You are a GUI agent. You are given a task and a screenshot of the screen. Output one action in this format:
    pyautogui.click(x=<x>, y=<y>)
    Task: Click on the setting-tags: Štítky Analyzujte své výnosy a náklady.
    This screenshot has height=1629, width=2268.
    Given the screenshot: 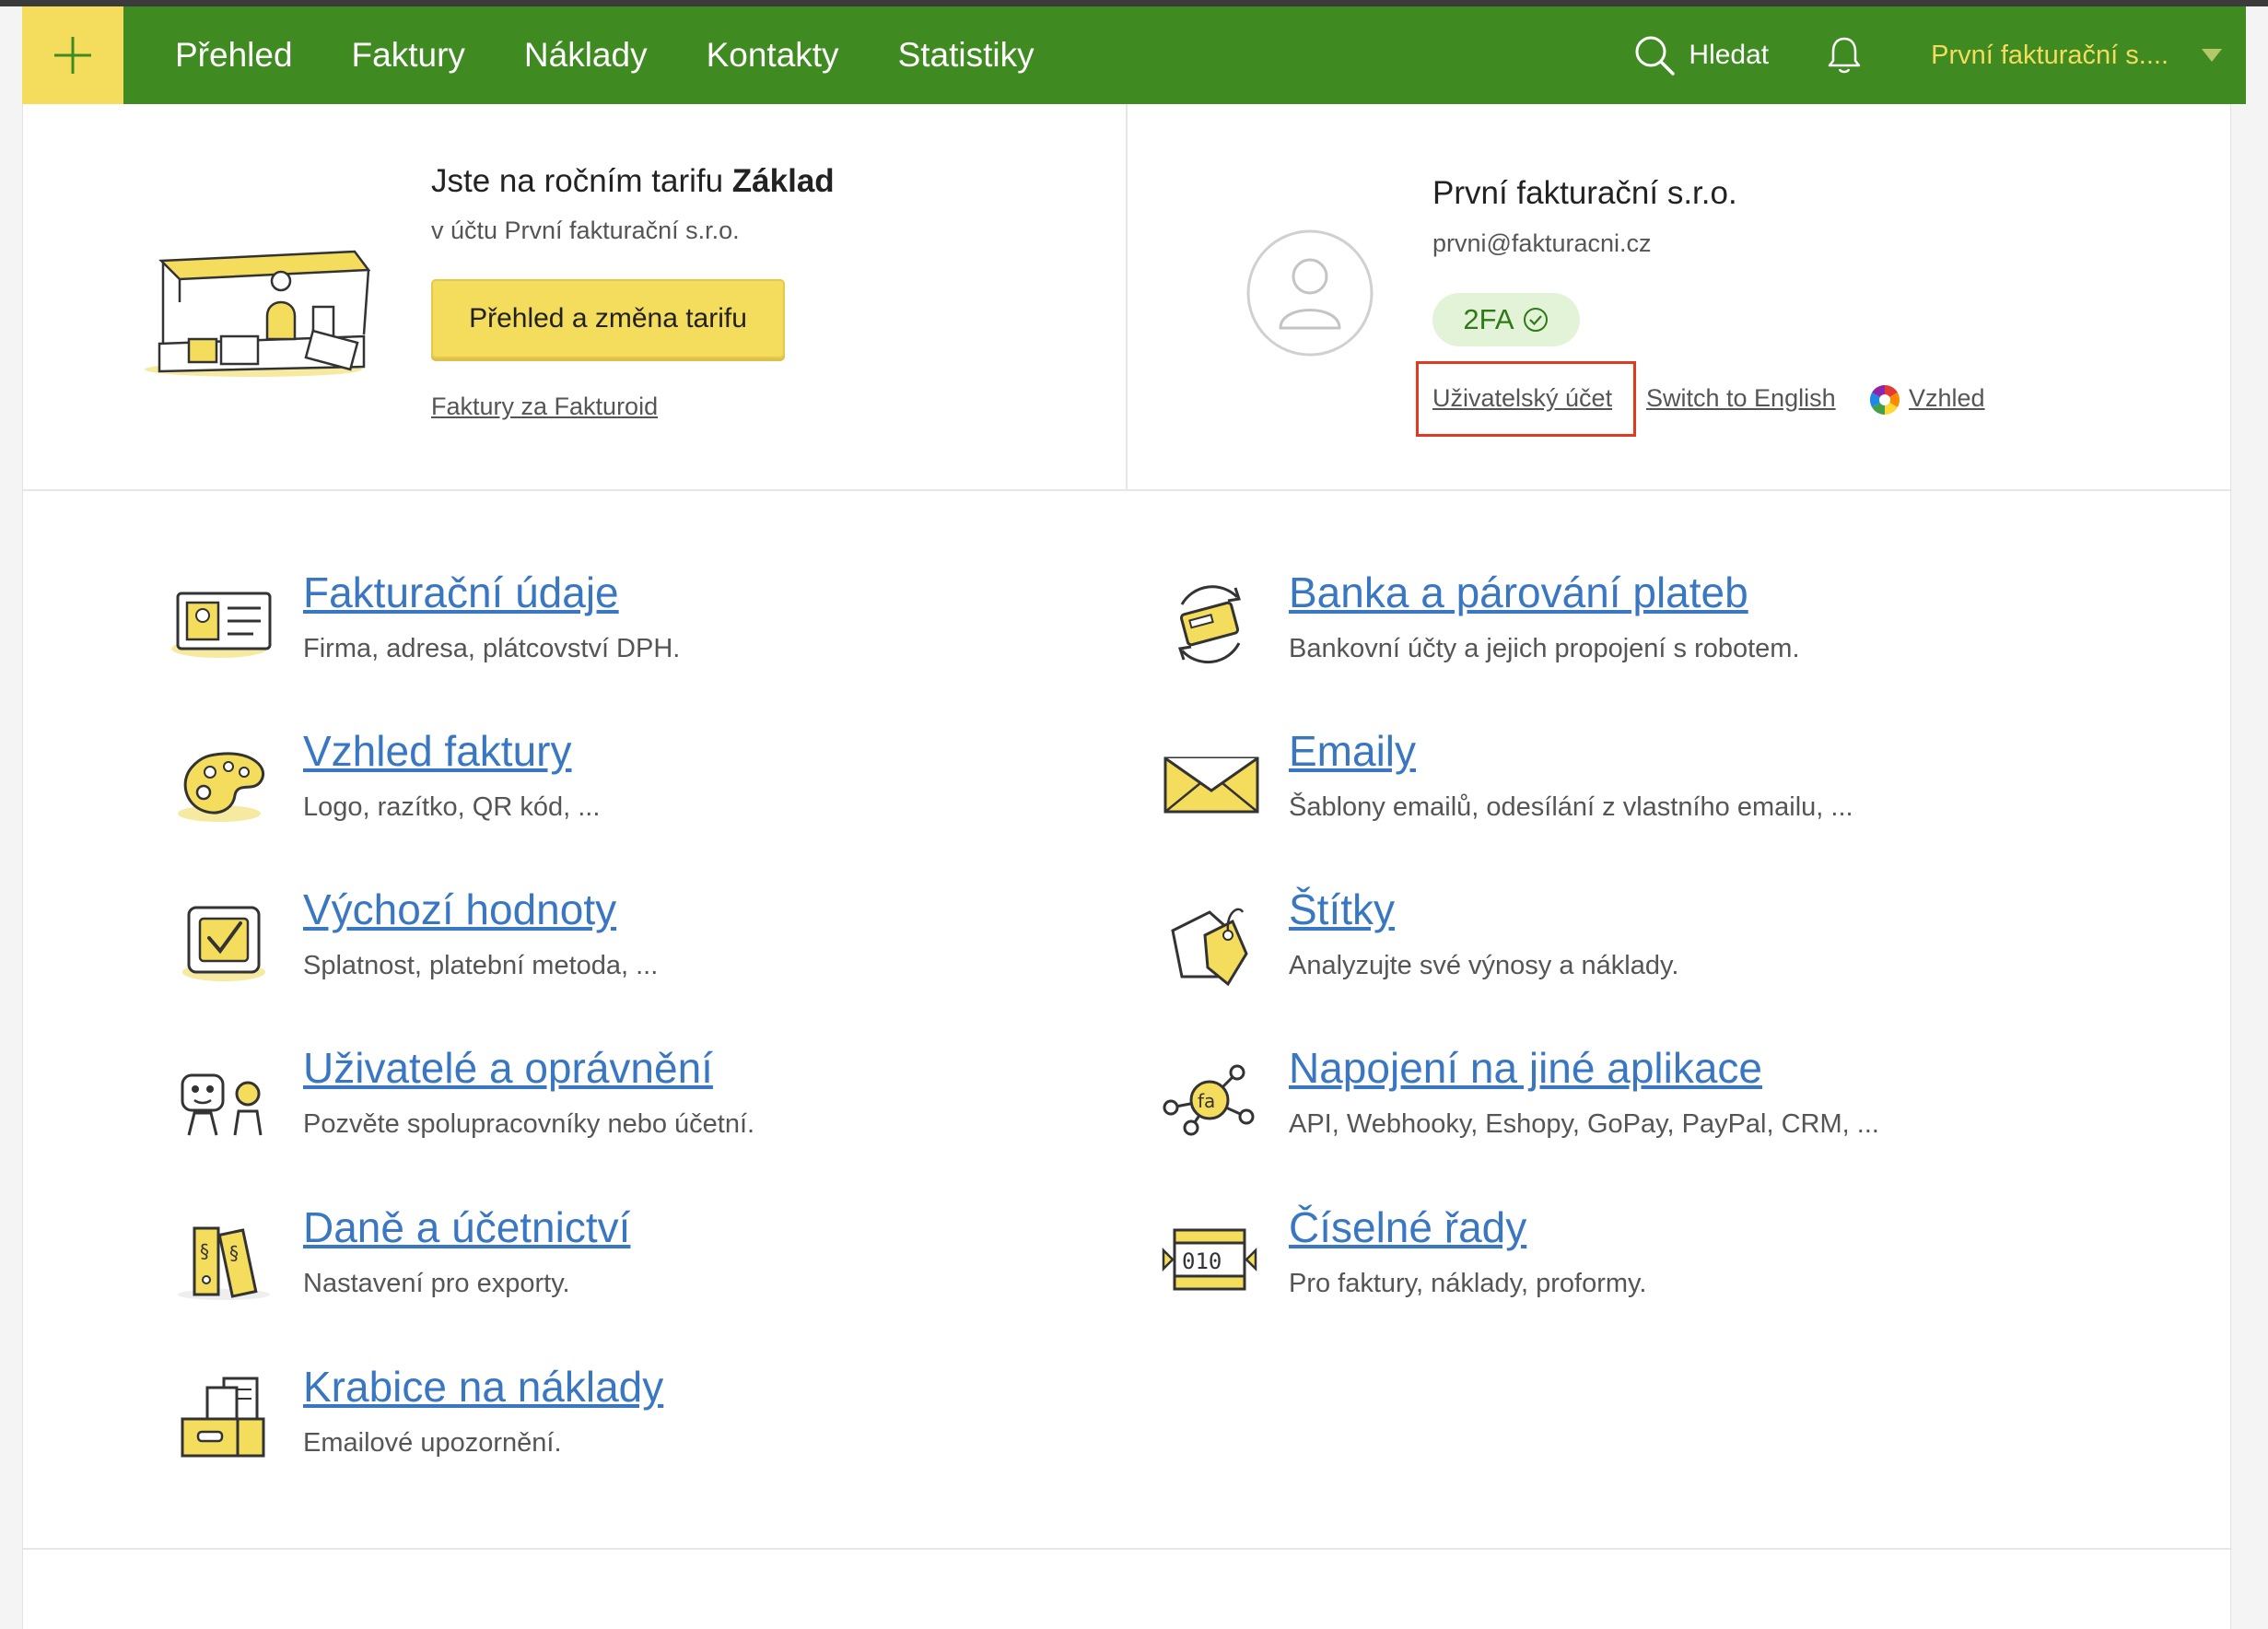 What is the action you would take?
    pyautogui.click(x=1661, y=944)
    